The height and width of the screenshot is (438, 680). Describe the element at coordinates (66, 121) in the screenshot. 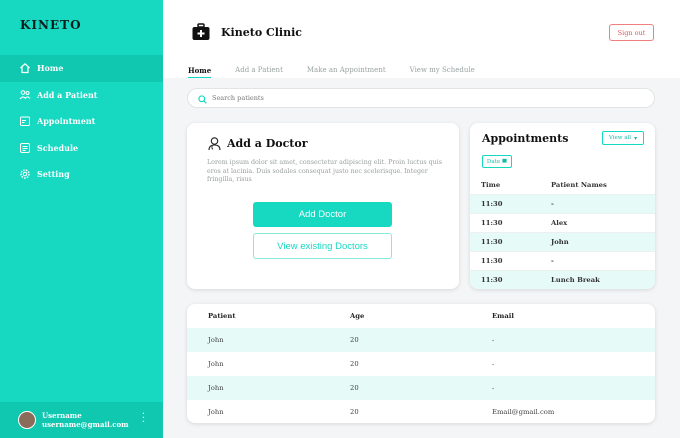

I see `sidebar-item-label: Appointment` at that location.